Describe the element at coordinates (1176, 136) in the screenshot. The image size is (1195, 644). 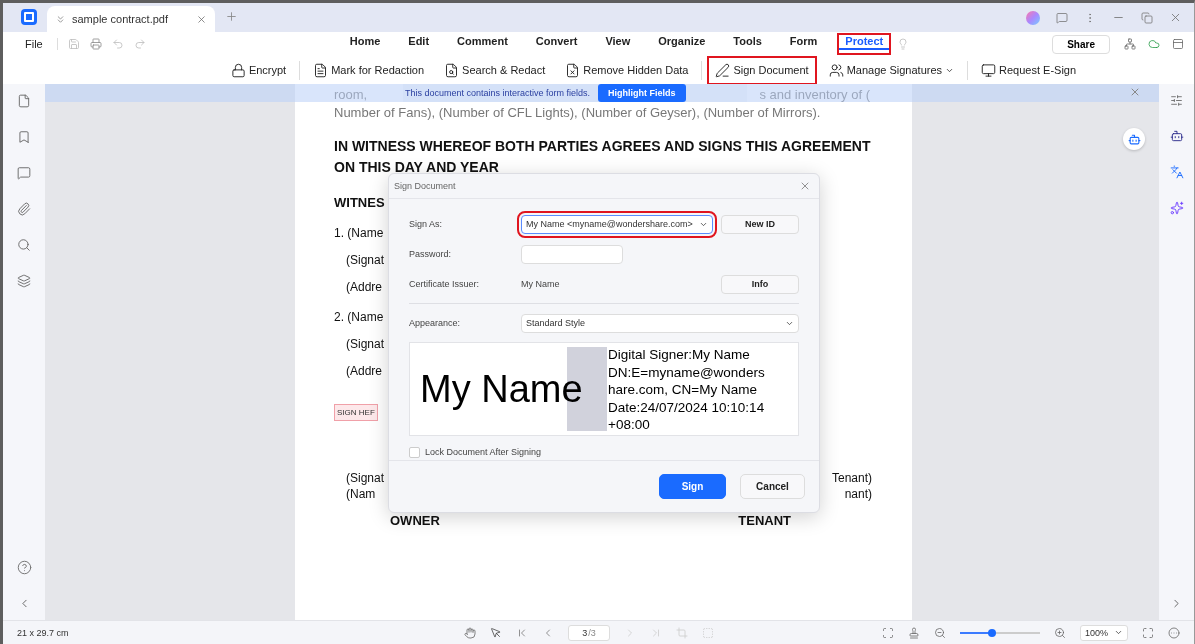
I see `bot-icon` at that location.